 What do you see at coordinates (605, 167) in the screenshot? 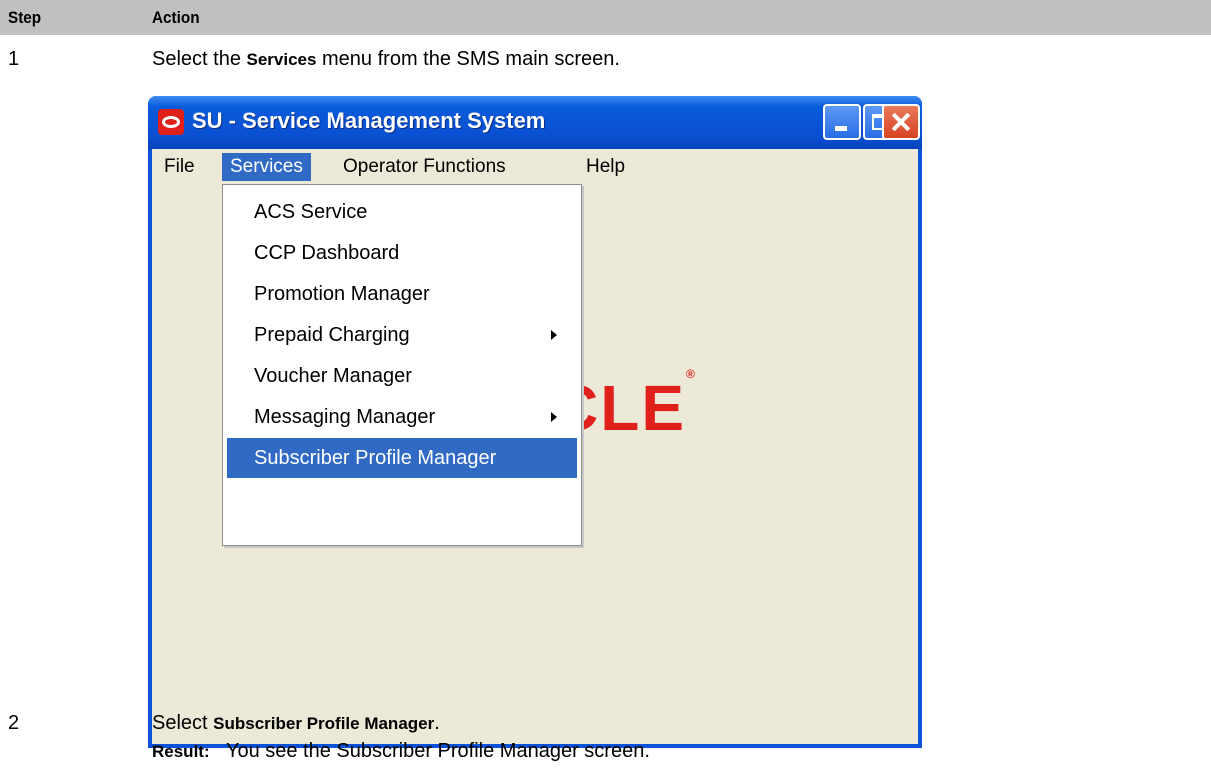
I see `menu-help: Help` at bounding box center [605, 167].